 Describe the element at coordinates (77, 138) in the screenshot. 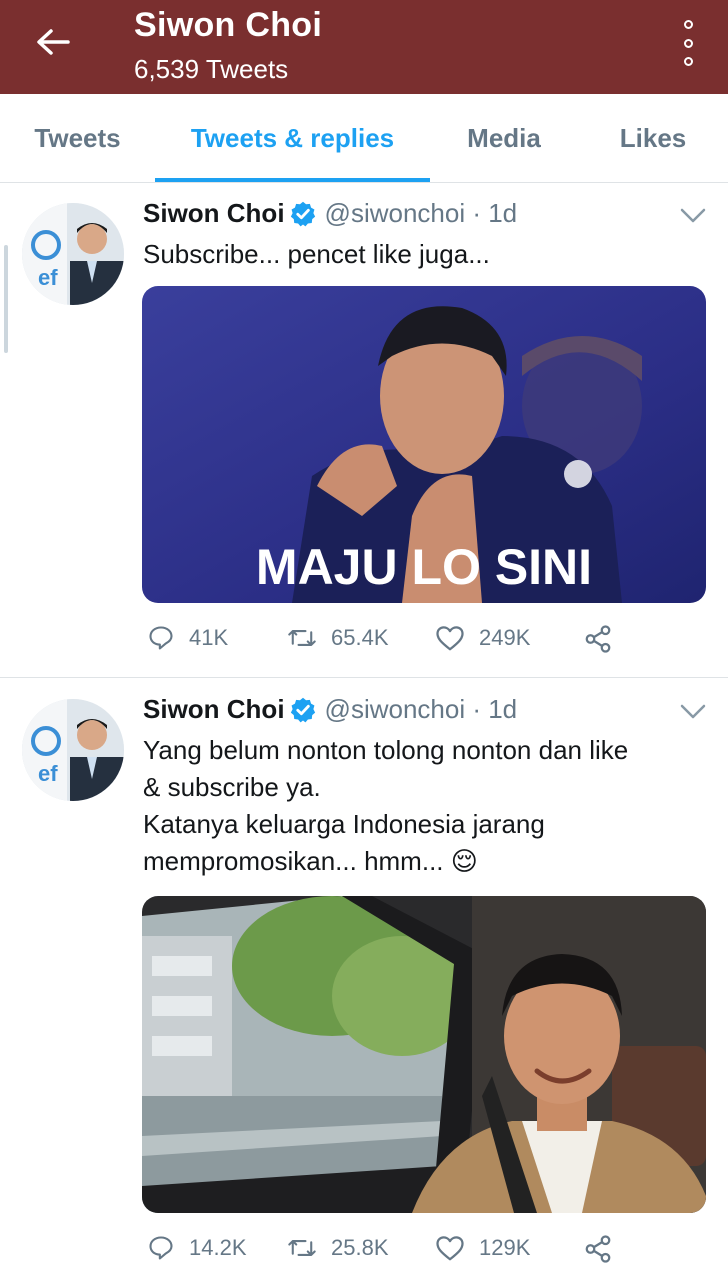

I see `tab-tweets: Tweets` at that location.